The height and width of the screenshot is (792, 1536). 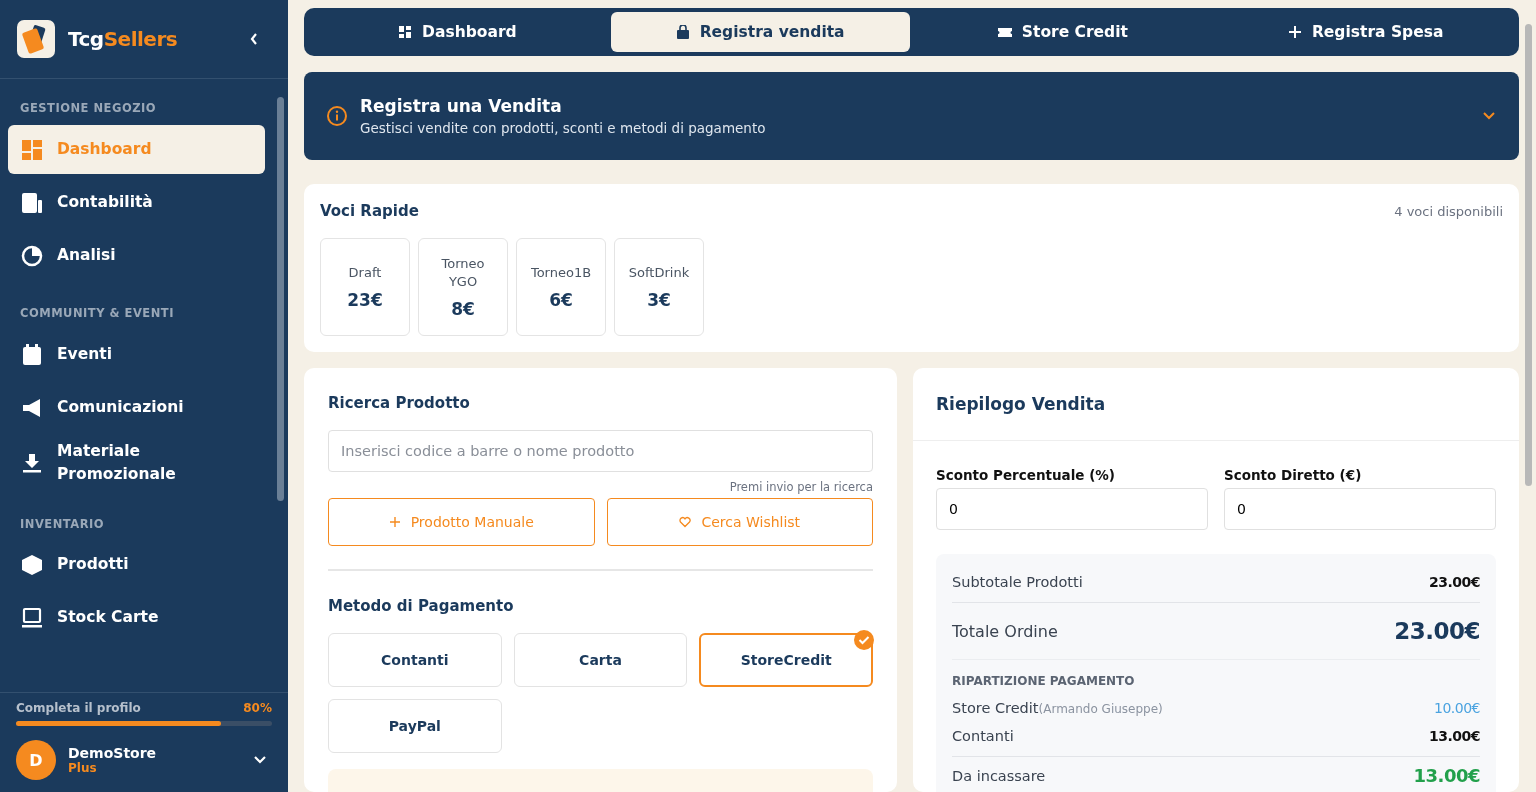 I want to click on progress-label: Completa il profilo, so click(x=78, y=708).